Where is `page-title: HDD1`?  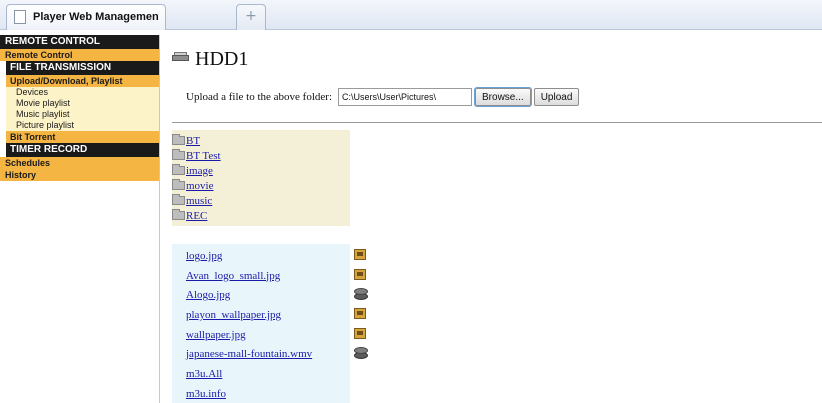 page-title: HDD1 is located at coordinates (210, 59).